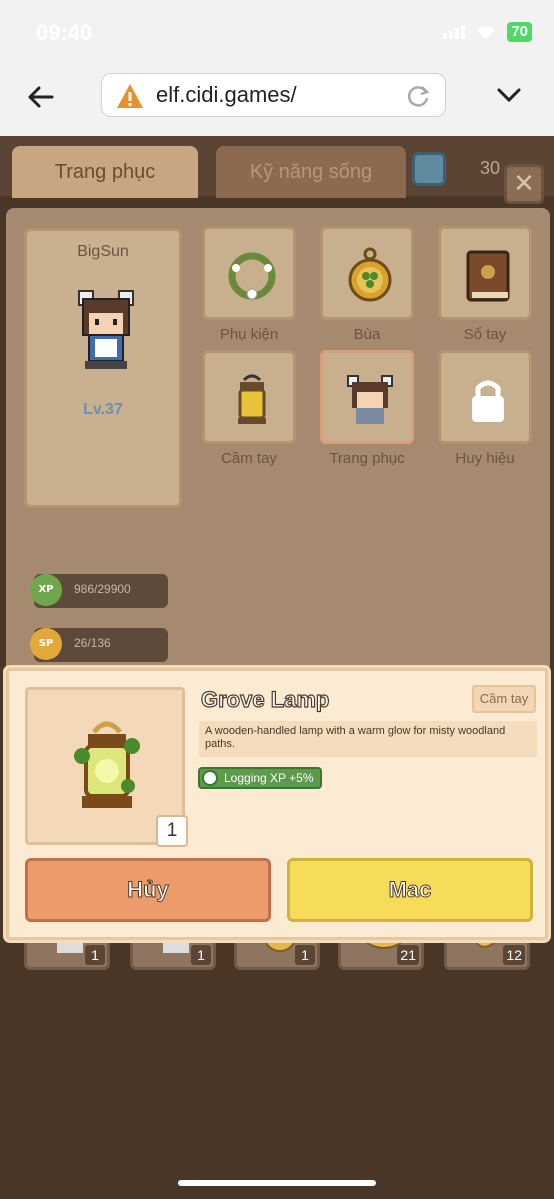 Image resolution: width=554 pixels, height=1199 pixels. I want to click on address-bar: elf.cidi.games/, so click(273, 95).